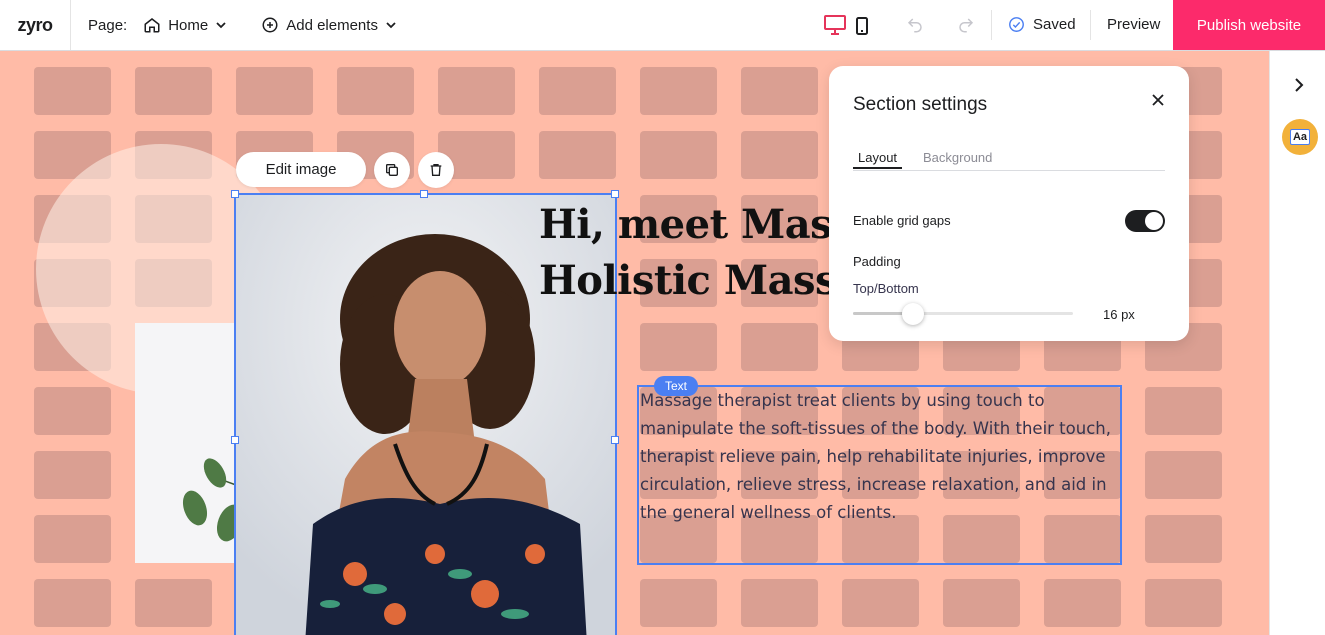  I want to click on active-tab-indicator, so click(877, 168).